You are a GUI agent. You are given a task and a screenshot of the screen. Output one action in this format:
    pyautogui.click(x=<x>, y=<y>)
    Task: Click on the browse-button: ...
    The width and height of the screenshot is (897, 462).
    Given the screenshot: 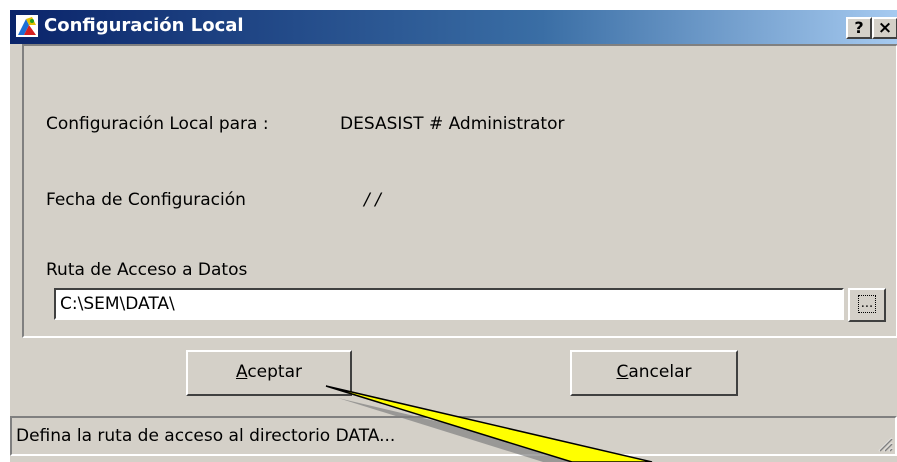 What is the action you would take?
    pyautogui.click(x=867, y=305)
    